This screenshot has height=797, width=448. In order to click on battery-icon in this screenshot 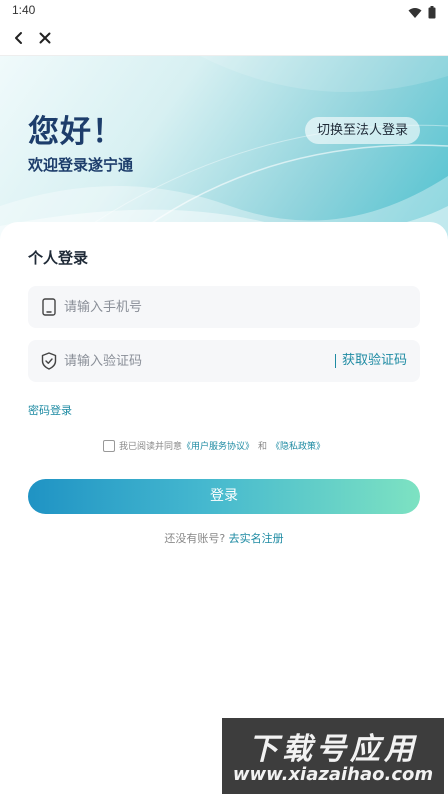, I will do `click(432, 13)`.